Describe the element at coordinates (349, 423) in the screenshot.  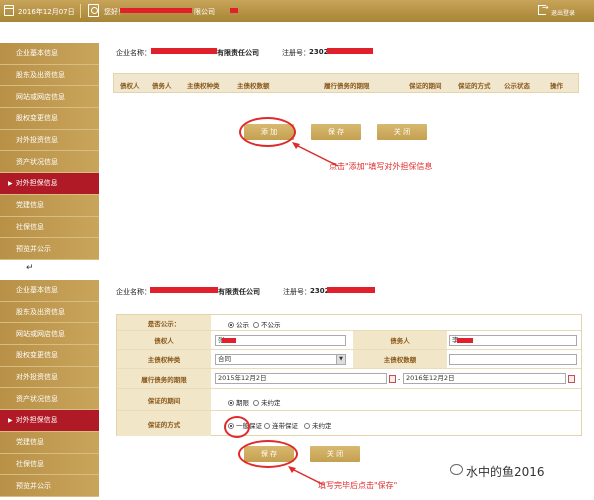
I see `form-row-guarantee-method: 保证的方式 一般保证 连带保证 未约定` at that location.